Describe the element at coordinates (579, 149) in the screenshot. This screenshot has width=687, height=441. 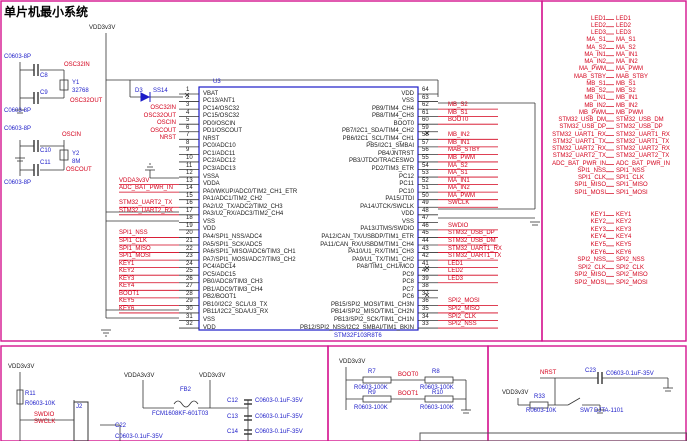
I see `netlabel-left: STM32_UART2_RX` at that location.